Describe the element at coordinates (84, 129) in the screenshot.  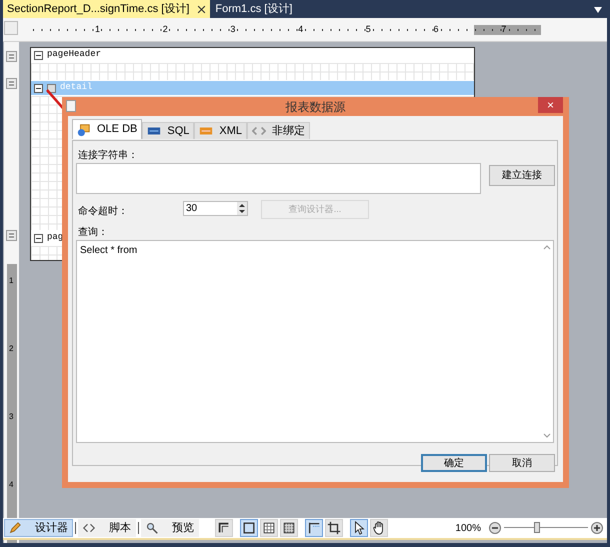
I see `database-icon` at that location.